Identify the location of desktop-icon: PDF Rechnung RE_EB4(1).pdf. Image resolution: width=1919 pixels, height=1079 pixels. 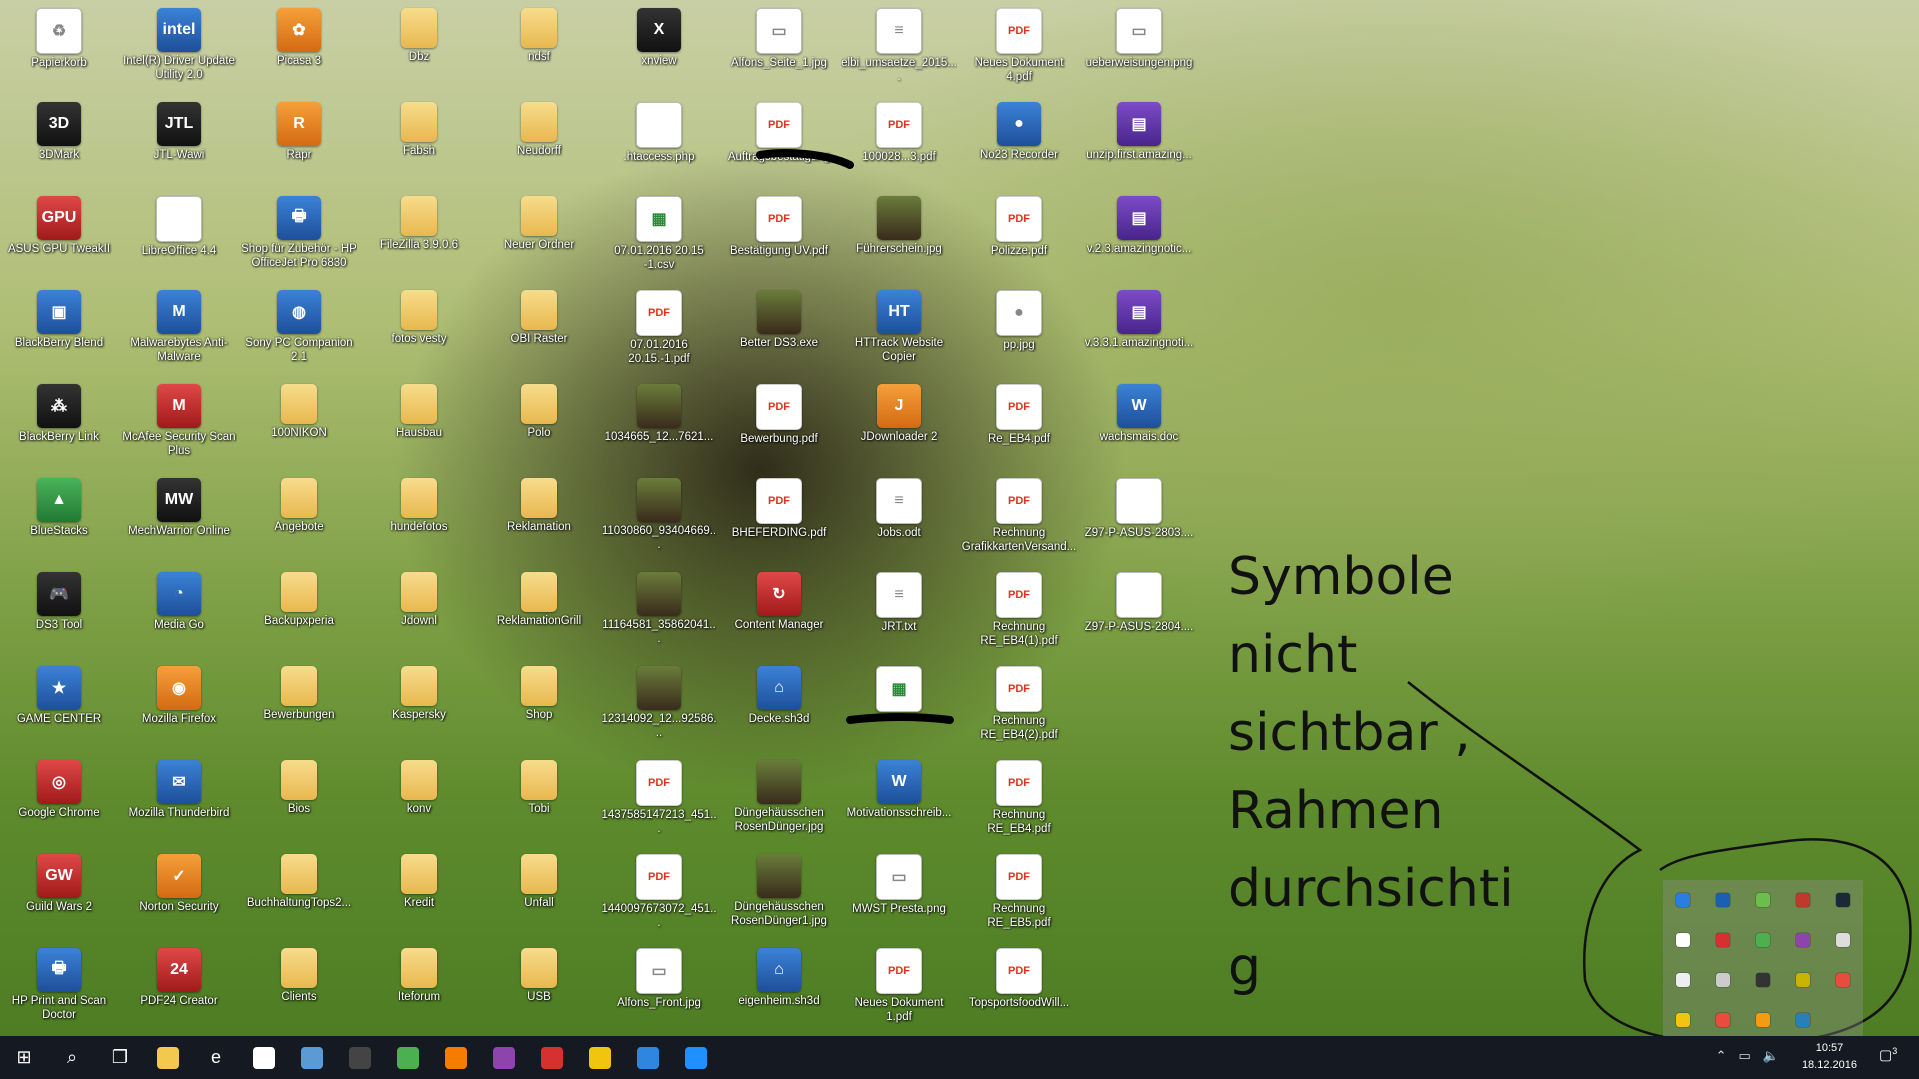
(1019, 612).